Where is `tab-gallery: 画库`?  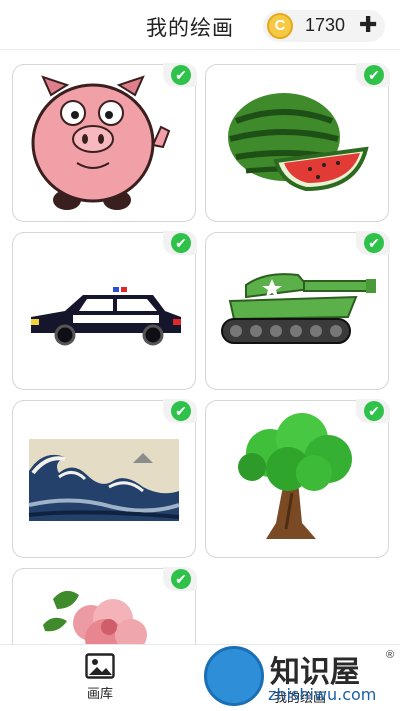 tab-gallery: 画库 is located at coordinates (100, 681).